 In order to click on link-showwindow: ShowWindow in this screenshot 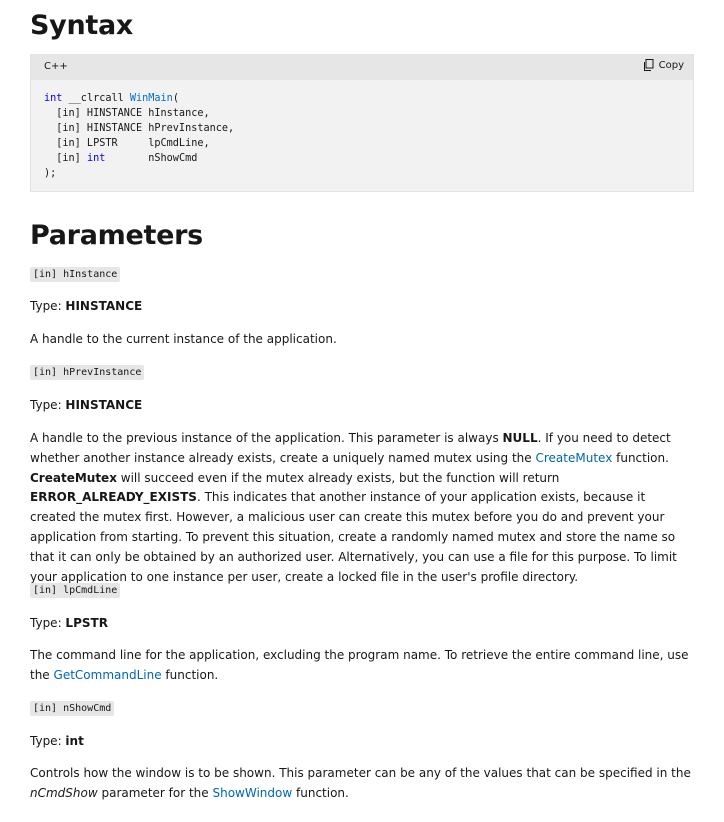, I will do `click(252, 793)`.